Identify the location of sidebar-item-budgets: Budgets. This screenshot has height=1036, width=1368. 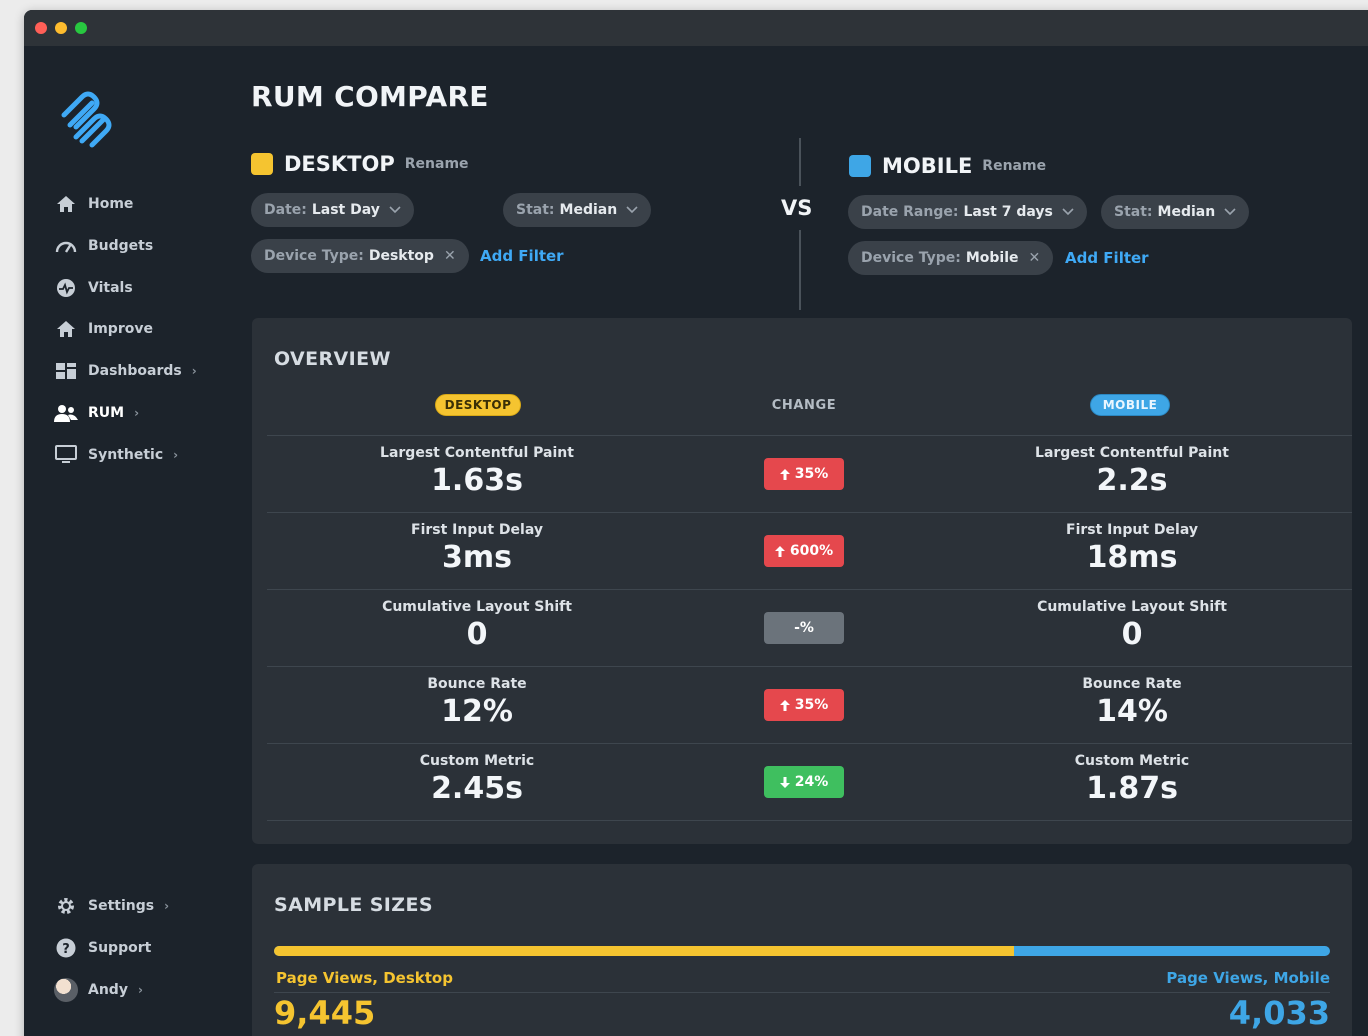
(103, 246).